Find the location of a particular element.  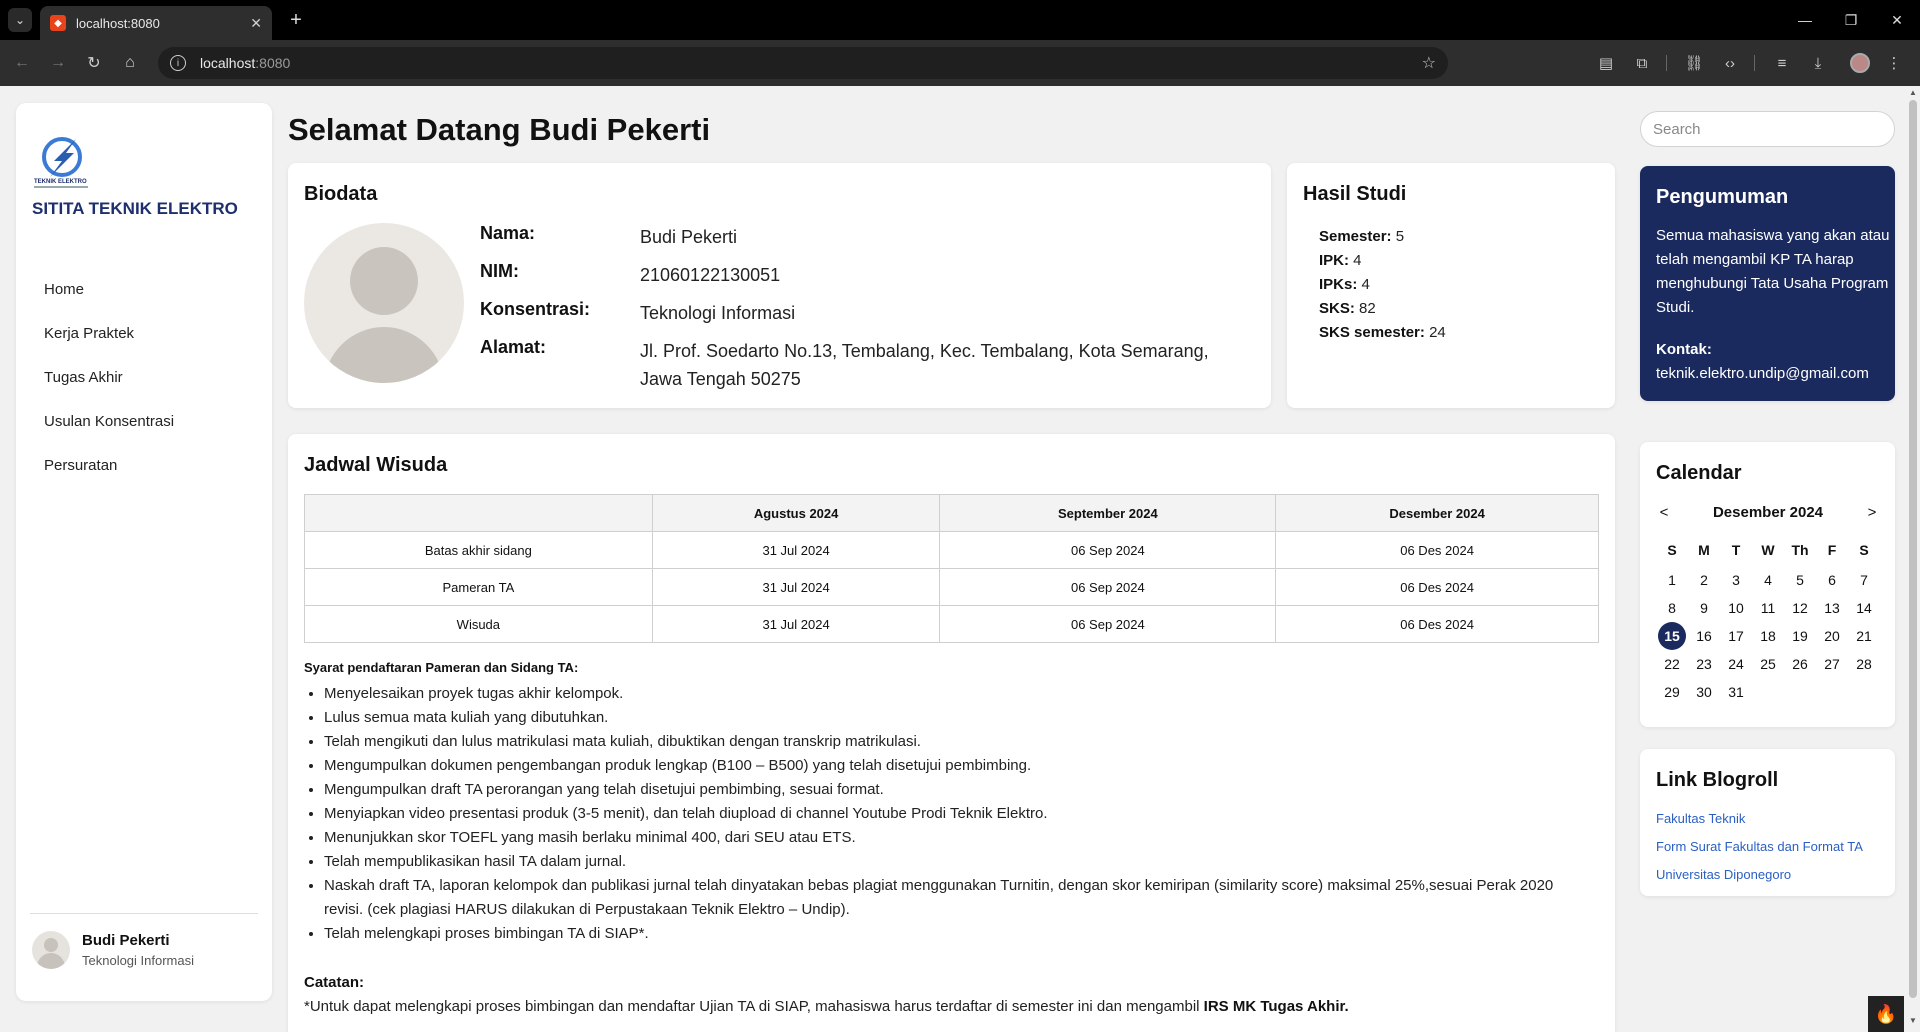

calendar-day: 14 is located at coordinates (1864, 608).